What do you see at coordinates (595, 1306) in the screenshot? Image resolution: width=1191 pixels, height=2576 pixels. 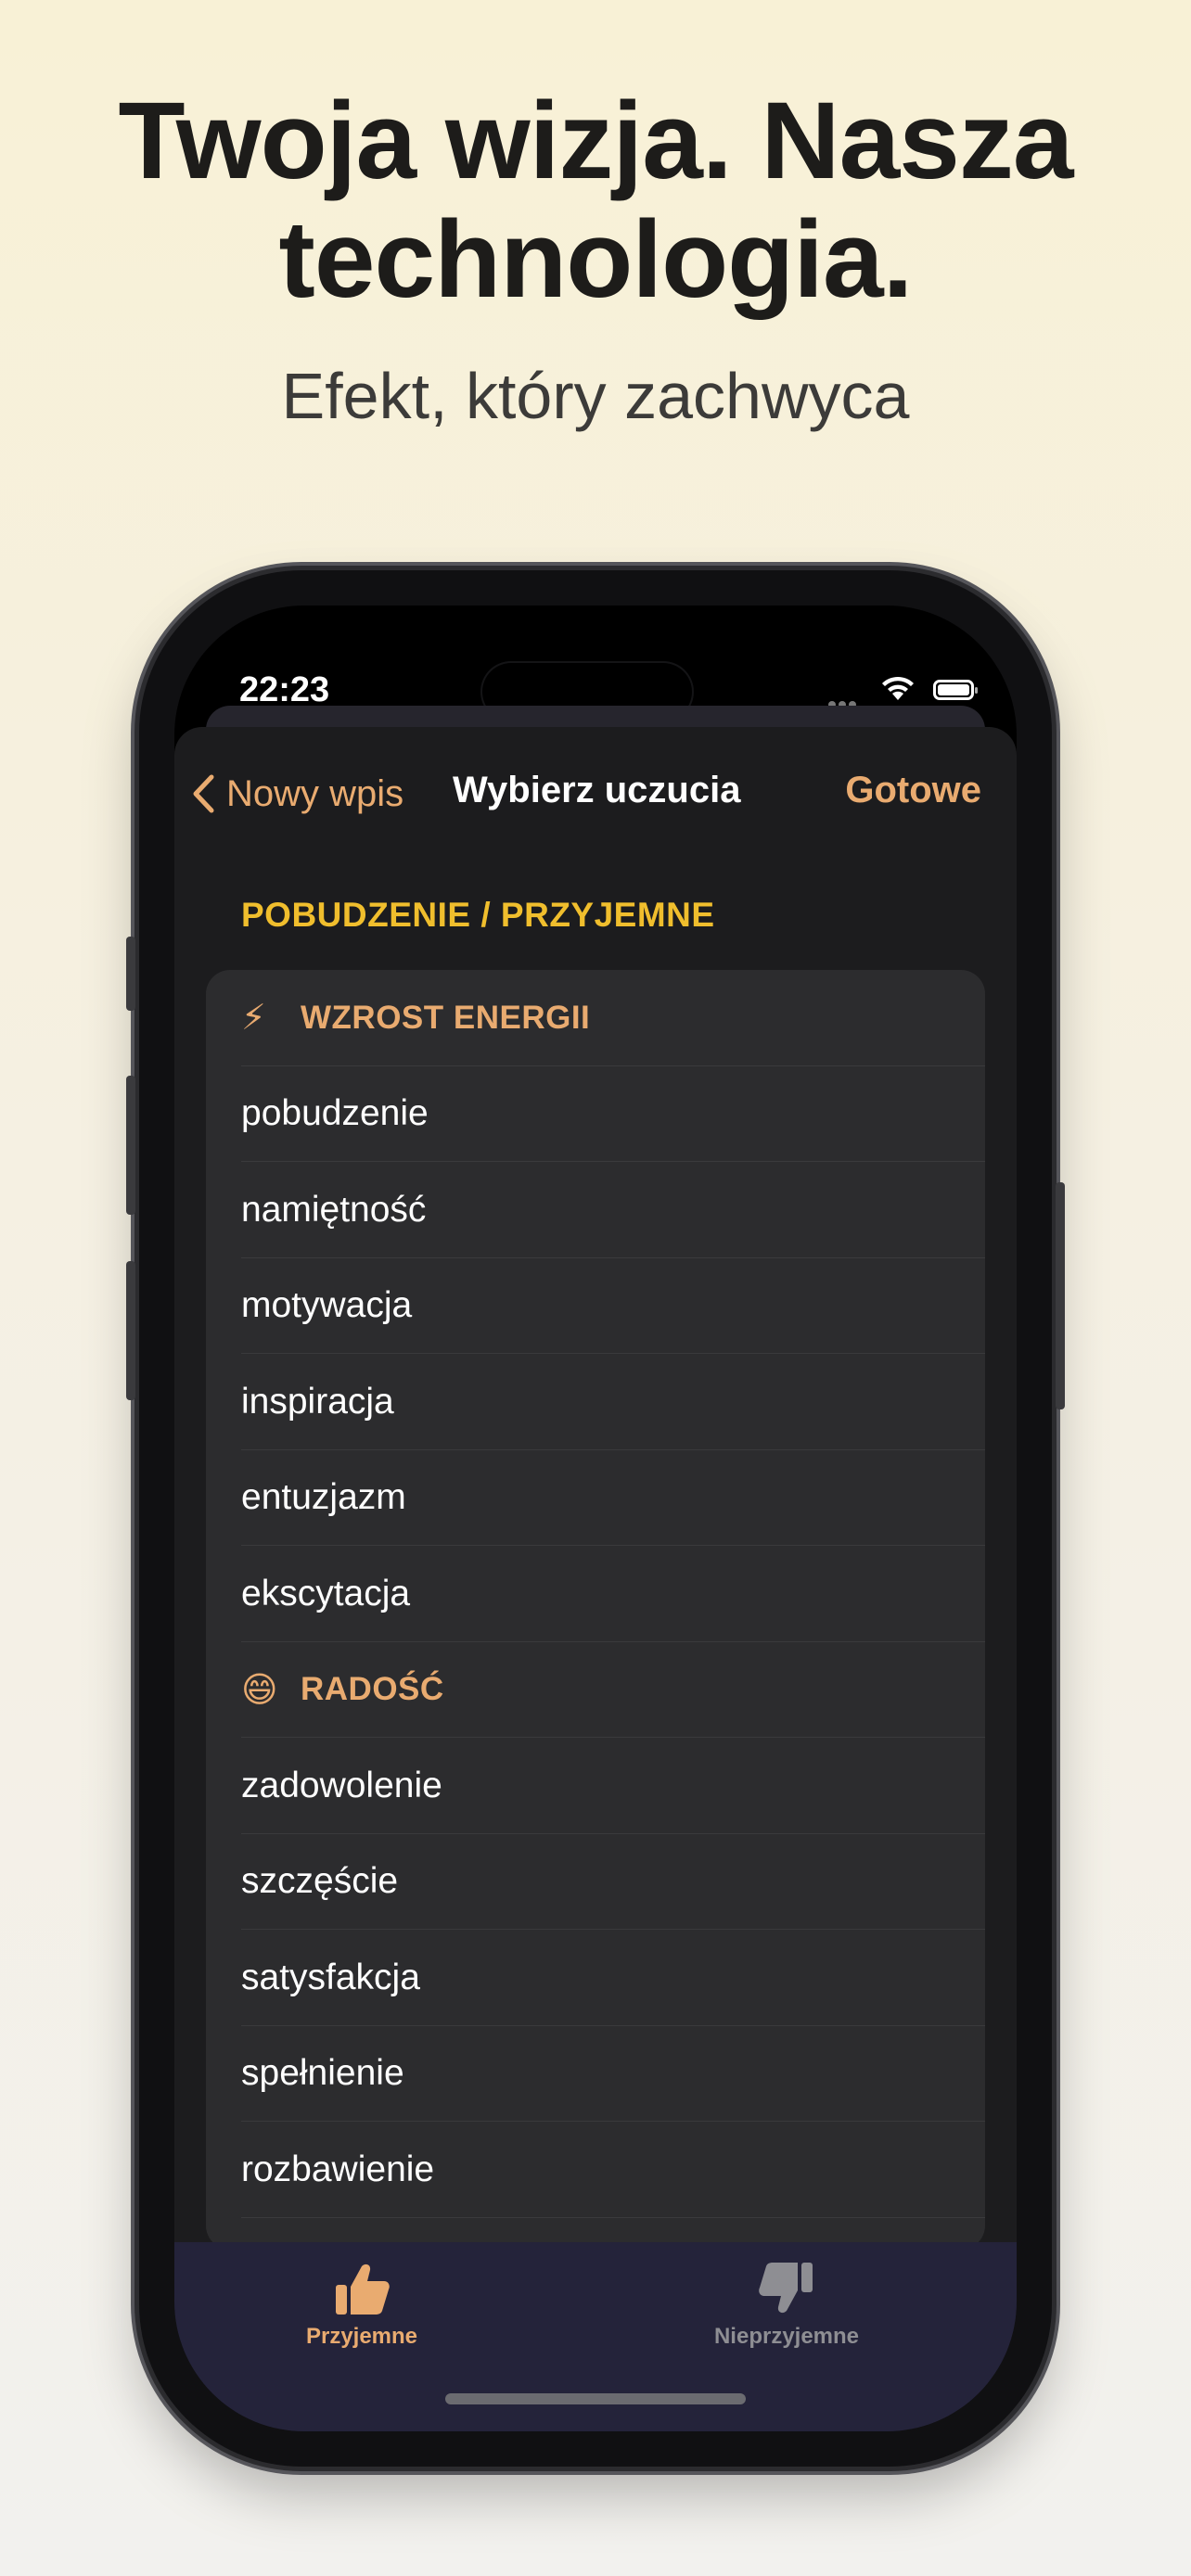 I see `feeling-item: motywacja` at bounding box center [595, 1306].